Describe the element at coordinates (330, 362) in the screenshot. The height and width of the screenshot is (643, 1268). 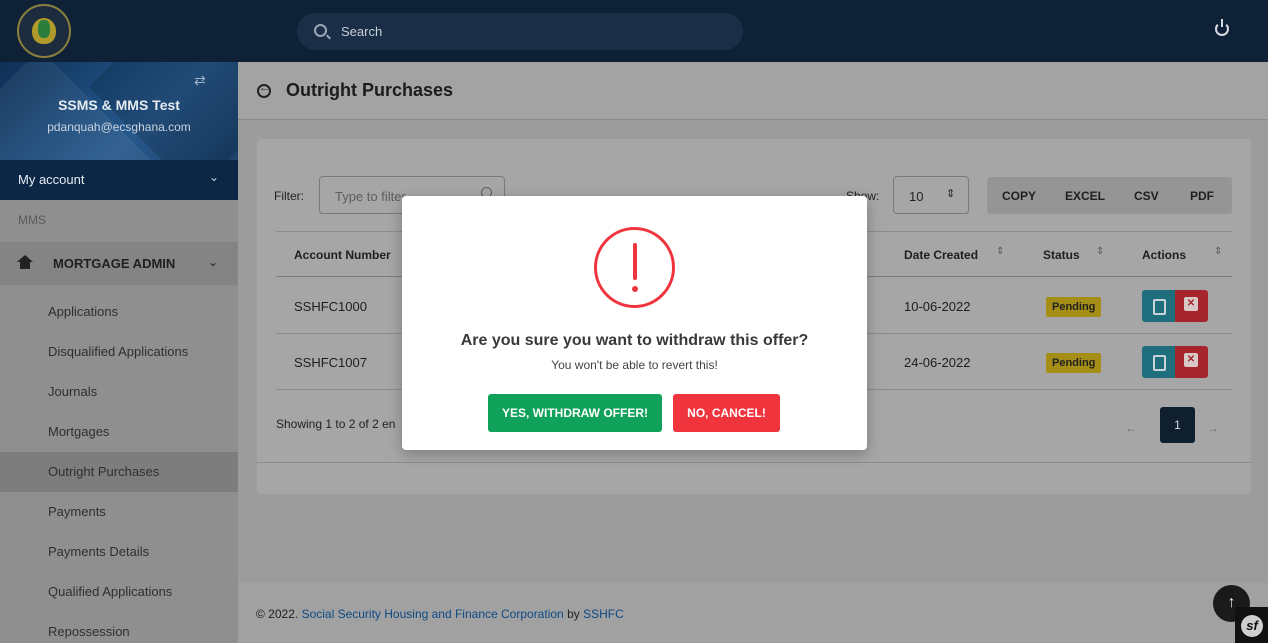
I see `account-number: SSHFC1007` at that location.